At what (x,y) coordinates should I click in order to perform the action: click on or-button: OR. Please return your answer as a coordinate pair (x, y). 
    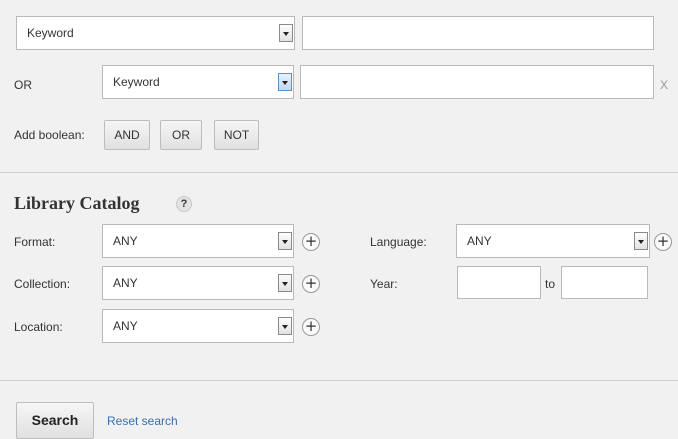
    Looking at the image, I should click on (181, 135).